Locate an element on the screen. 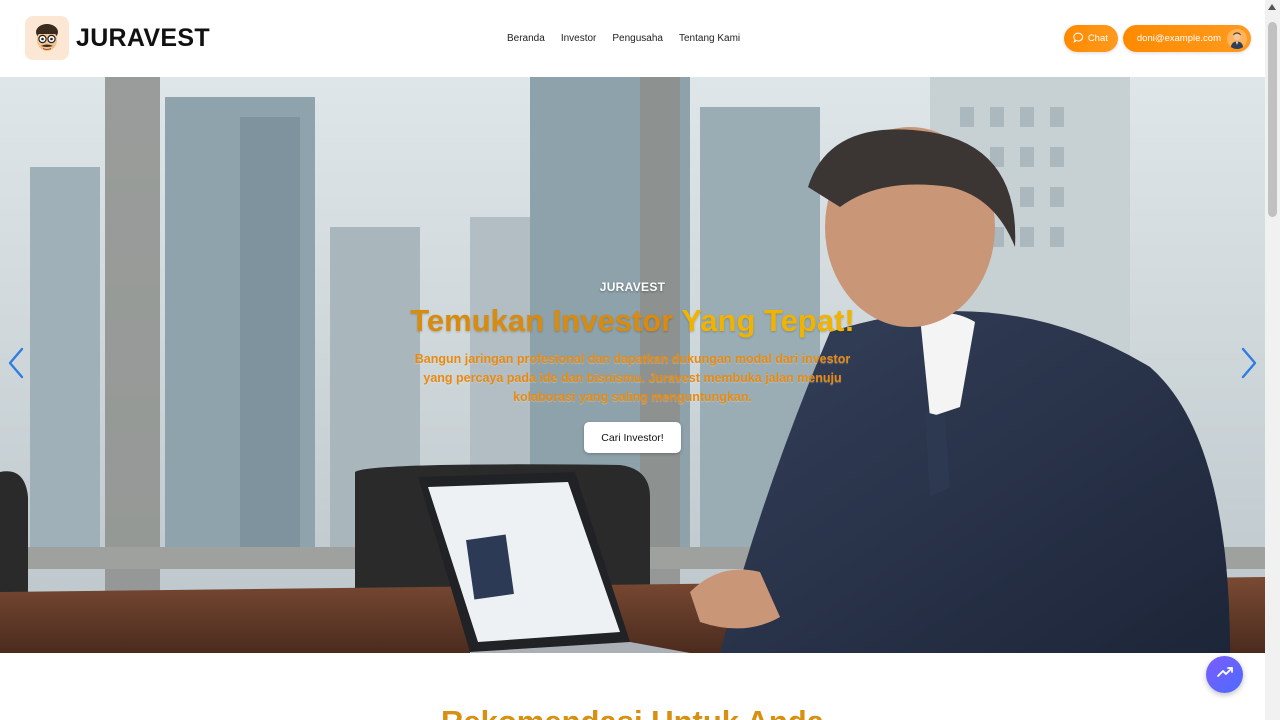 This screenshot has height=720, width=1280. main-nav: Beranda Investor Pengusaha Tentang Kami is located at coordinates (623, 38).